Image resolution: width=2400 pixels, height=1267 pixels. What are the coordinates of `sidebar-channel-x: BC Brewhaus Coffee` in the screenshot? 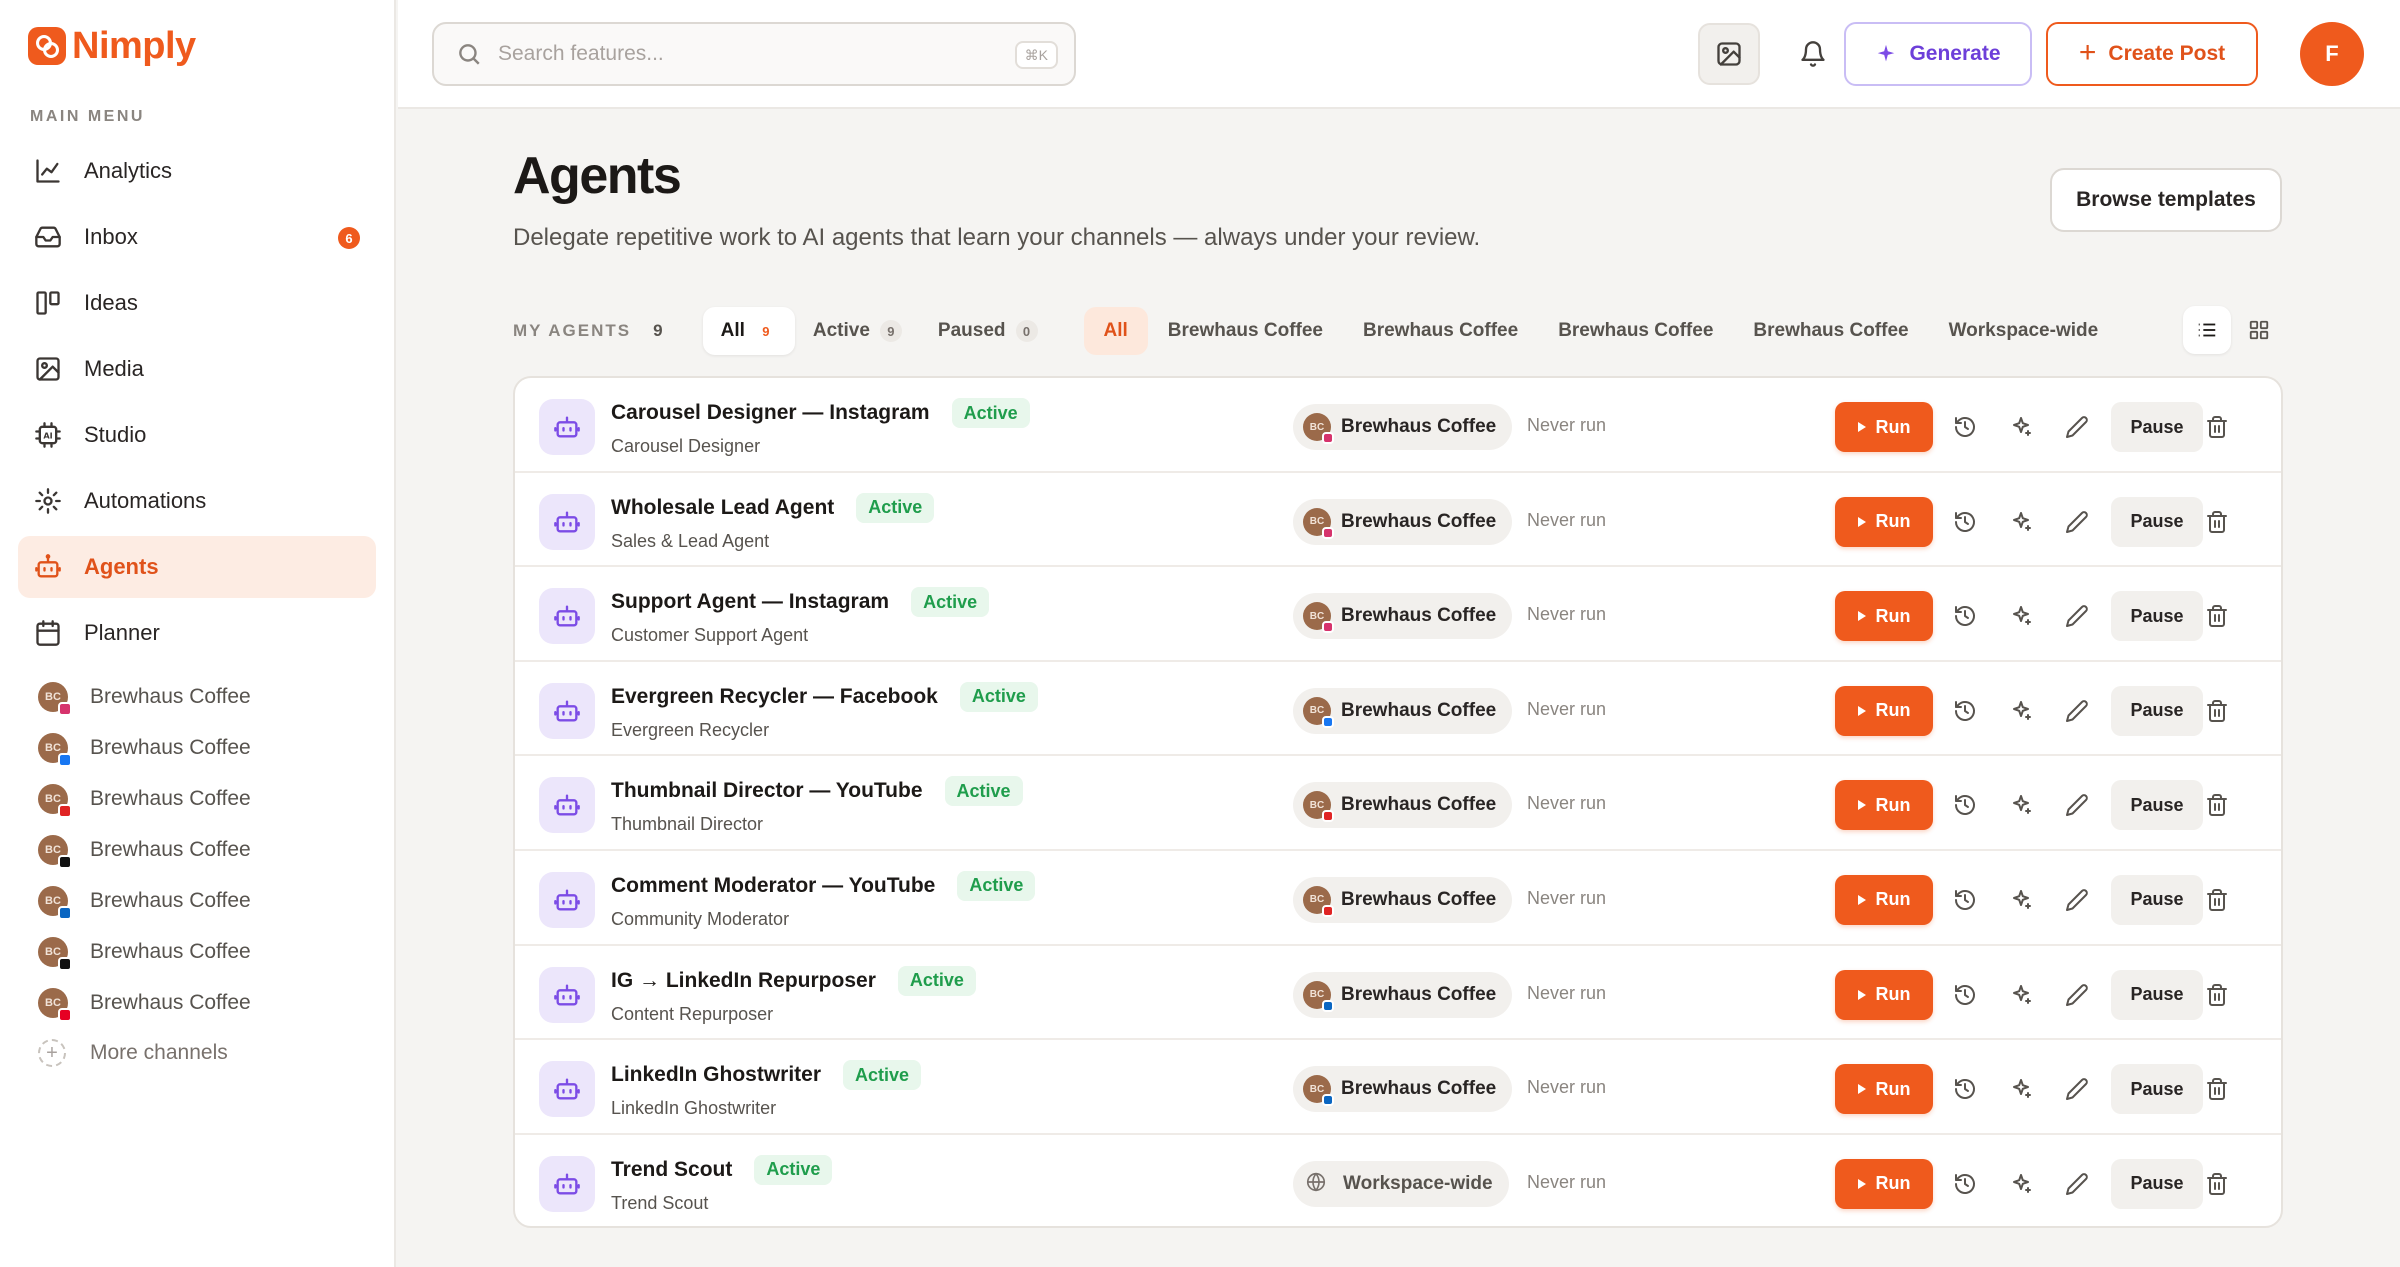 It's located at (203, 951).